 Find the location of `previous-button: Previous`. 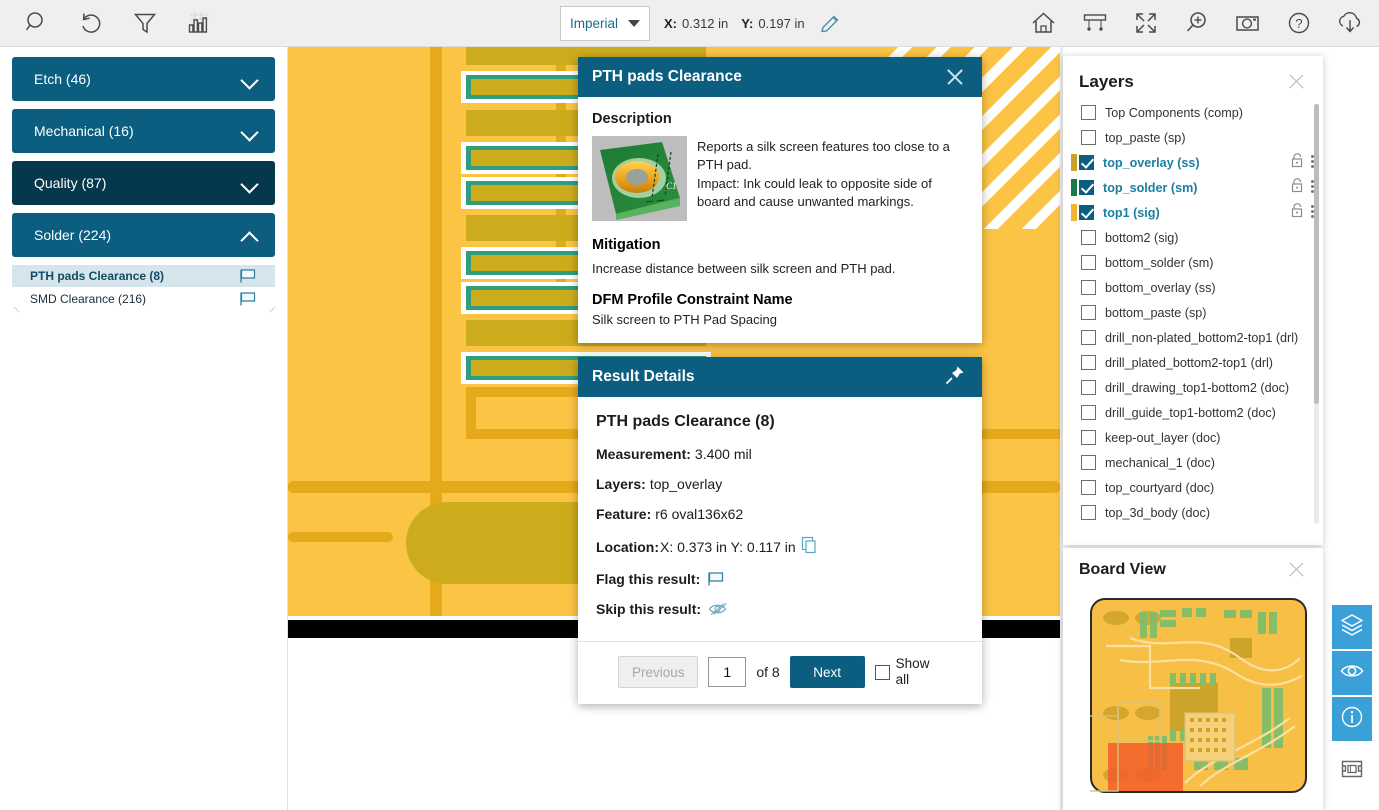

previous-button: Previous is located at coordinates (658, 672).